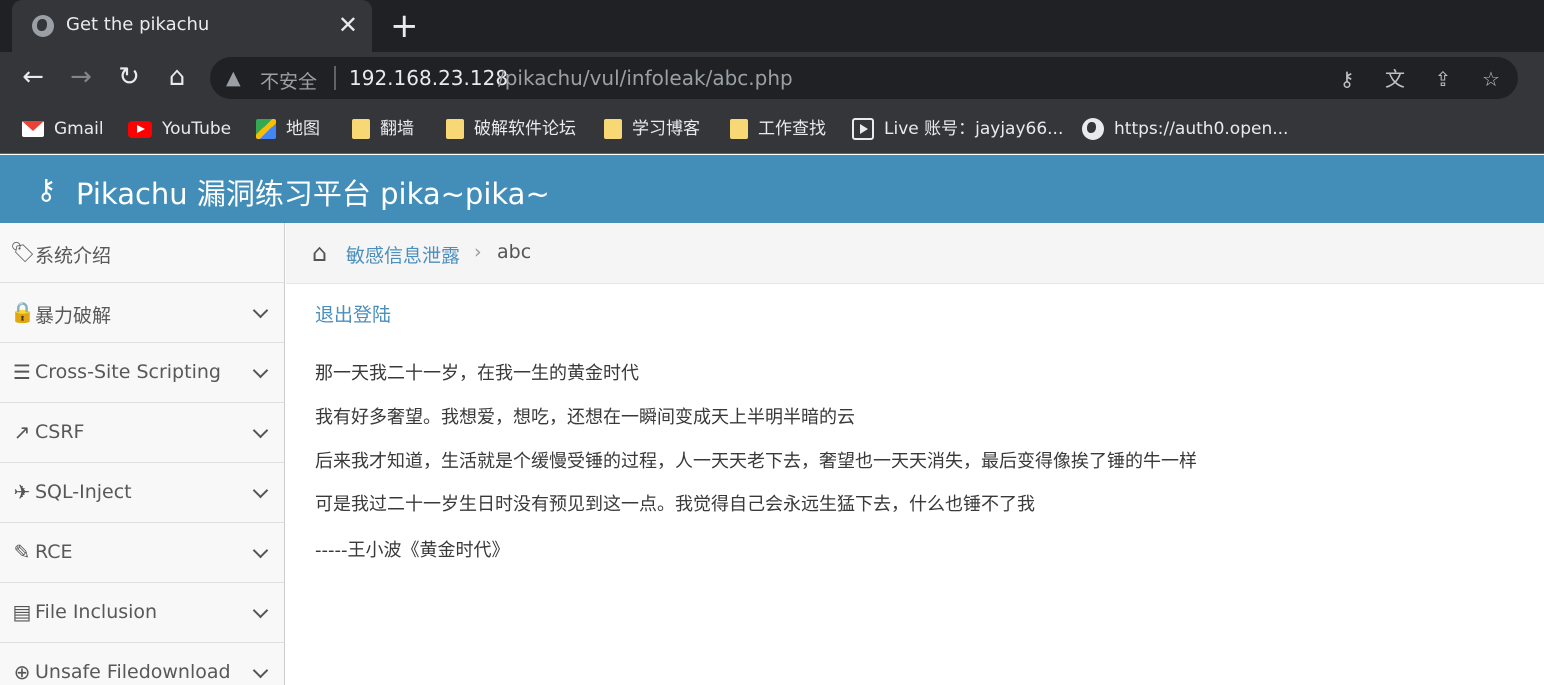 The image size is (1544, 685). I want to click on bookmark-folder-vpn: 翻墙, so click(383, 129).